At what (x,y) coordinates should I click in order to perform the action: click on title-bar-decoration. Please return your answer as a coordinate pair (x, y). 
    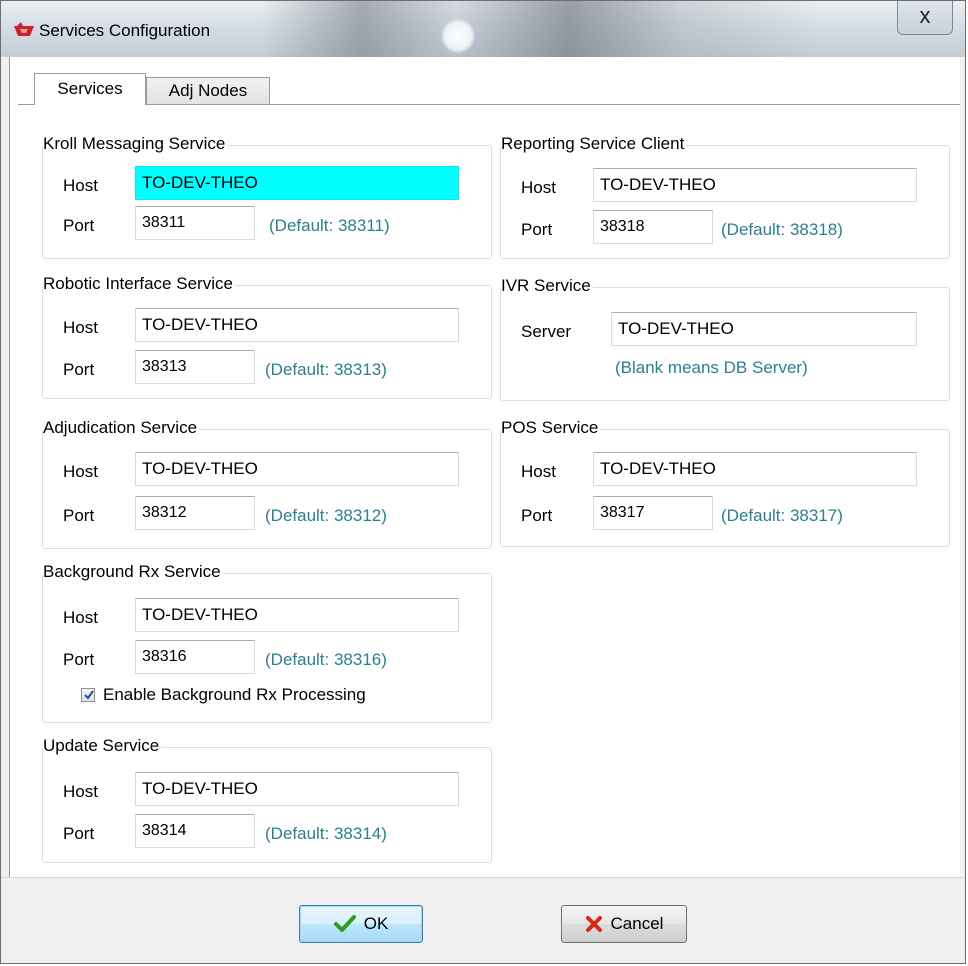
    Looking at the image, I should click on (541, 29).